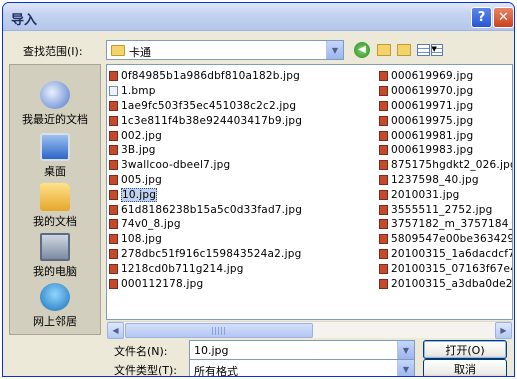 Image resolution: width=517 pixels, height=379 pixels. I want to click on place-label: 桌面, so click(55, 171).